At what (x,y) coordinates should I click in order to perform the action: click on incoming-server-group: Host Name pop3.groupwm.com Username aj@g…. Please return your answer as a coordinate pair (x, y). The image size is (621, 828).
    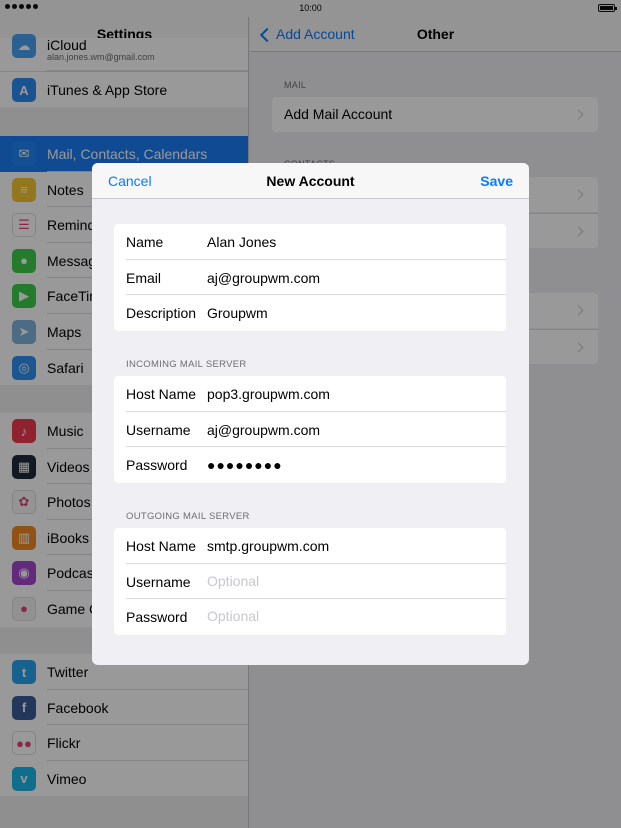
    Looking at the image, I should click on (310, 429).